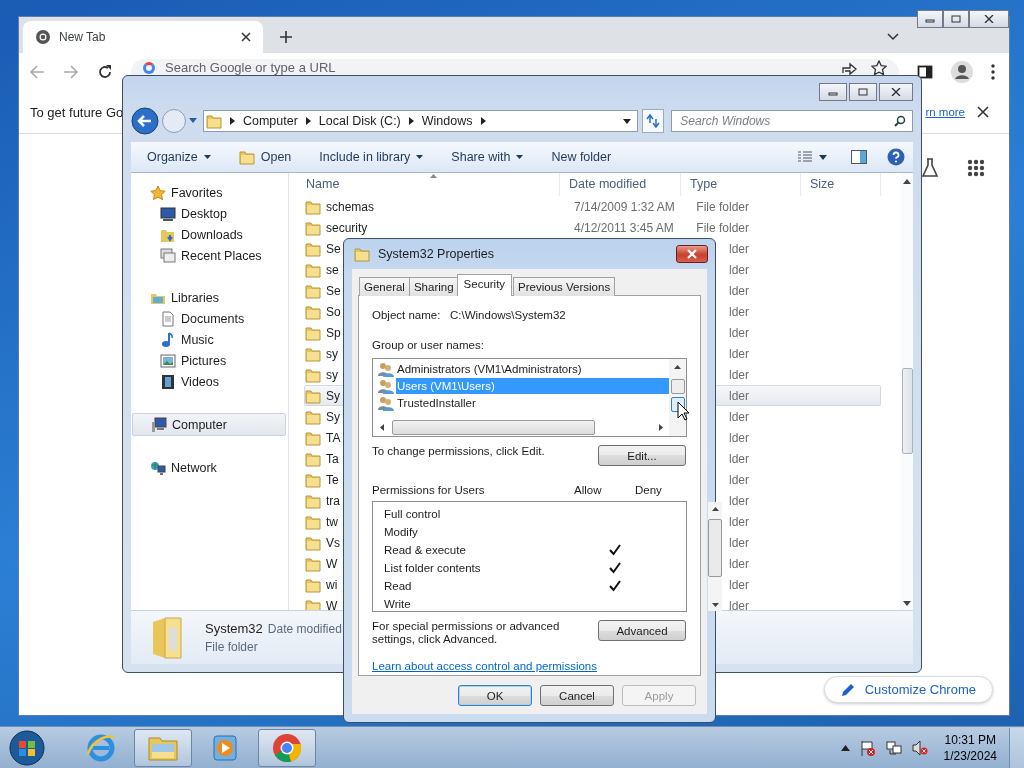  What do you see at coordinates (398, 586) in the screenshot?
I see `permission-name: Read` at bounding box center [398, 586].